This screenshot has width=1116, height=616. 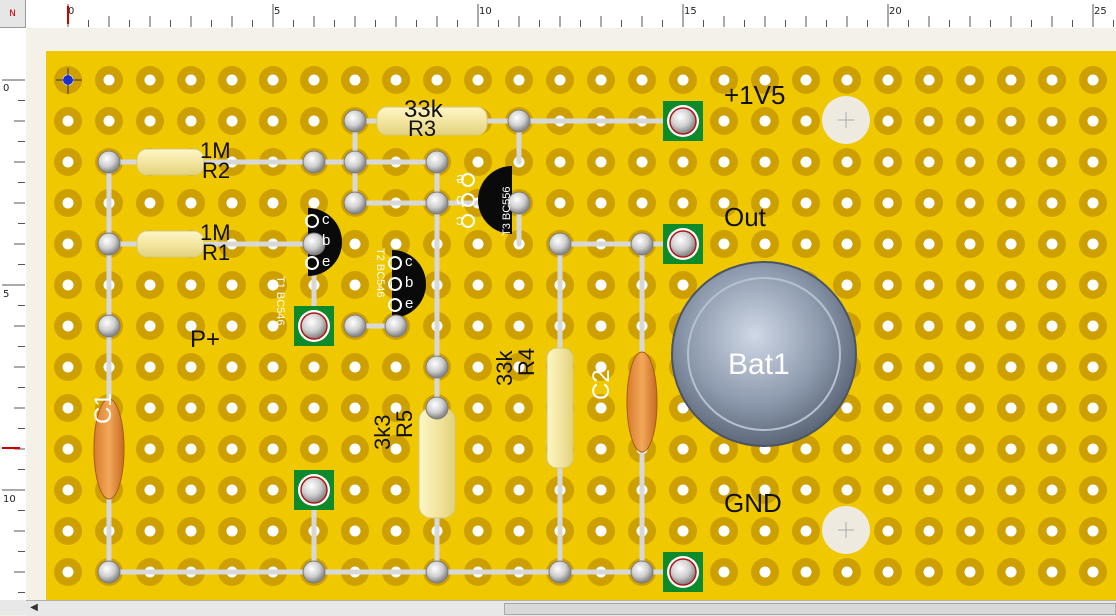 What do you see at coordinates (526, 361) in the screenshot?
I see `r4-name-label: R4` at bounding box center [526, 361].